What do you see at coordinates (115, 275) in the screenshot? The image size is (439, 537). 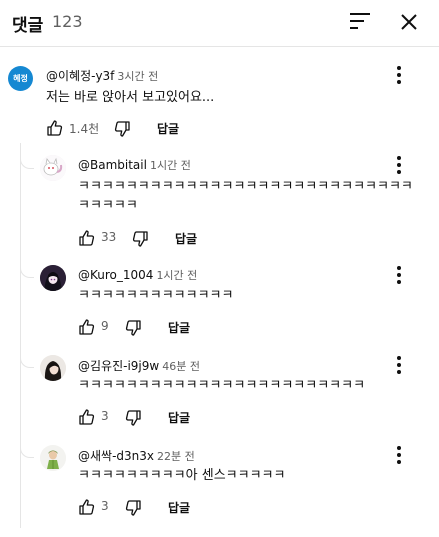 I see `reply-author: @Kuro_1004` at bounding box center [115, 275].